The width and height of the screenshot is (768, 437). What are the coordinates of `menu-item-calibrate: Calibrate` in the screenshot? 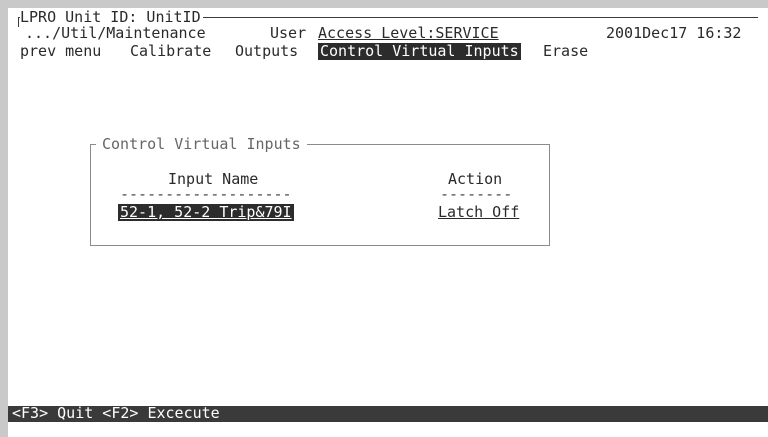 It's located at (170, 51).